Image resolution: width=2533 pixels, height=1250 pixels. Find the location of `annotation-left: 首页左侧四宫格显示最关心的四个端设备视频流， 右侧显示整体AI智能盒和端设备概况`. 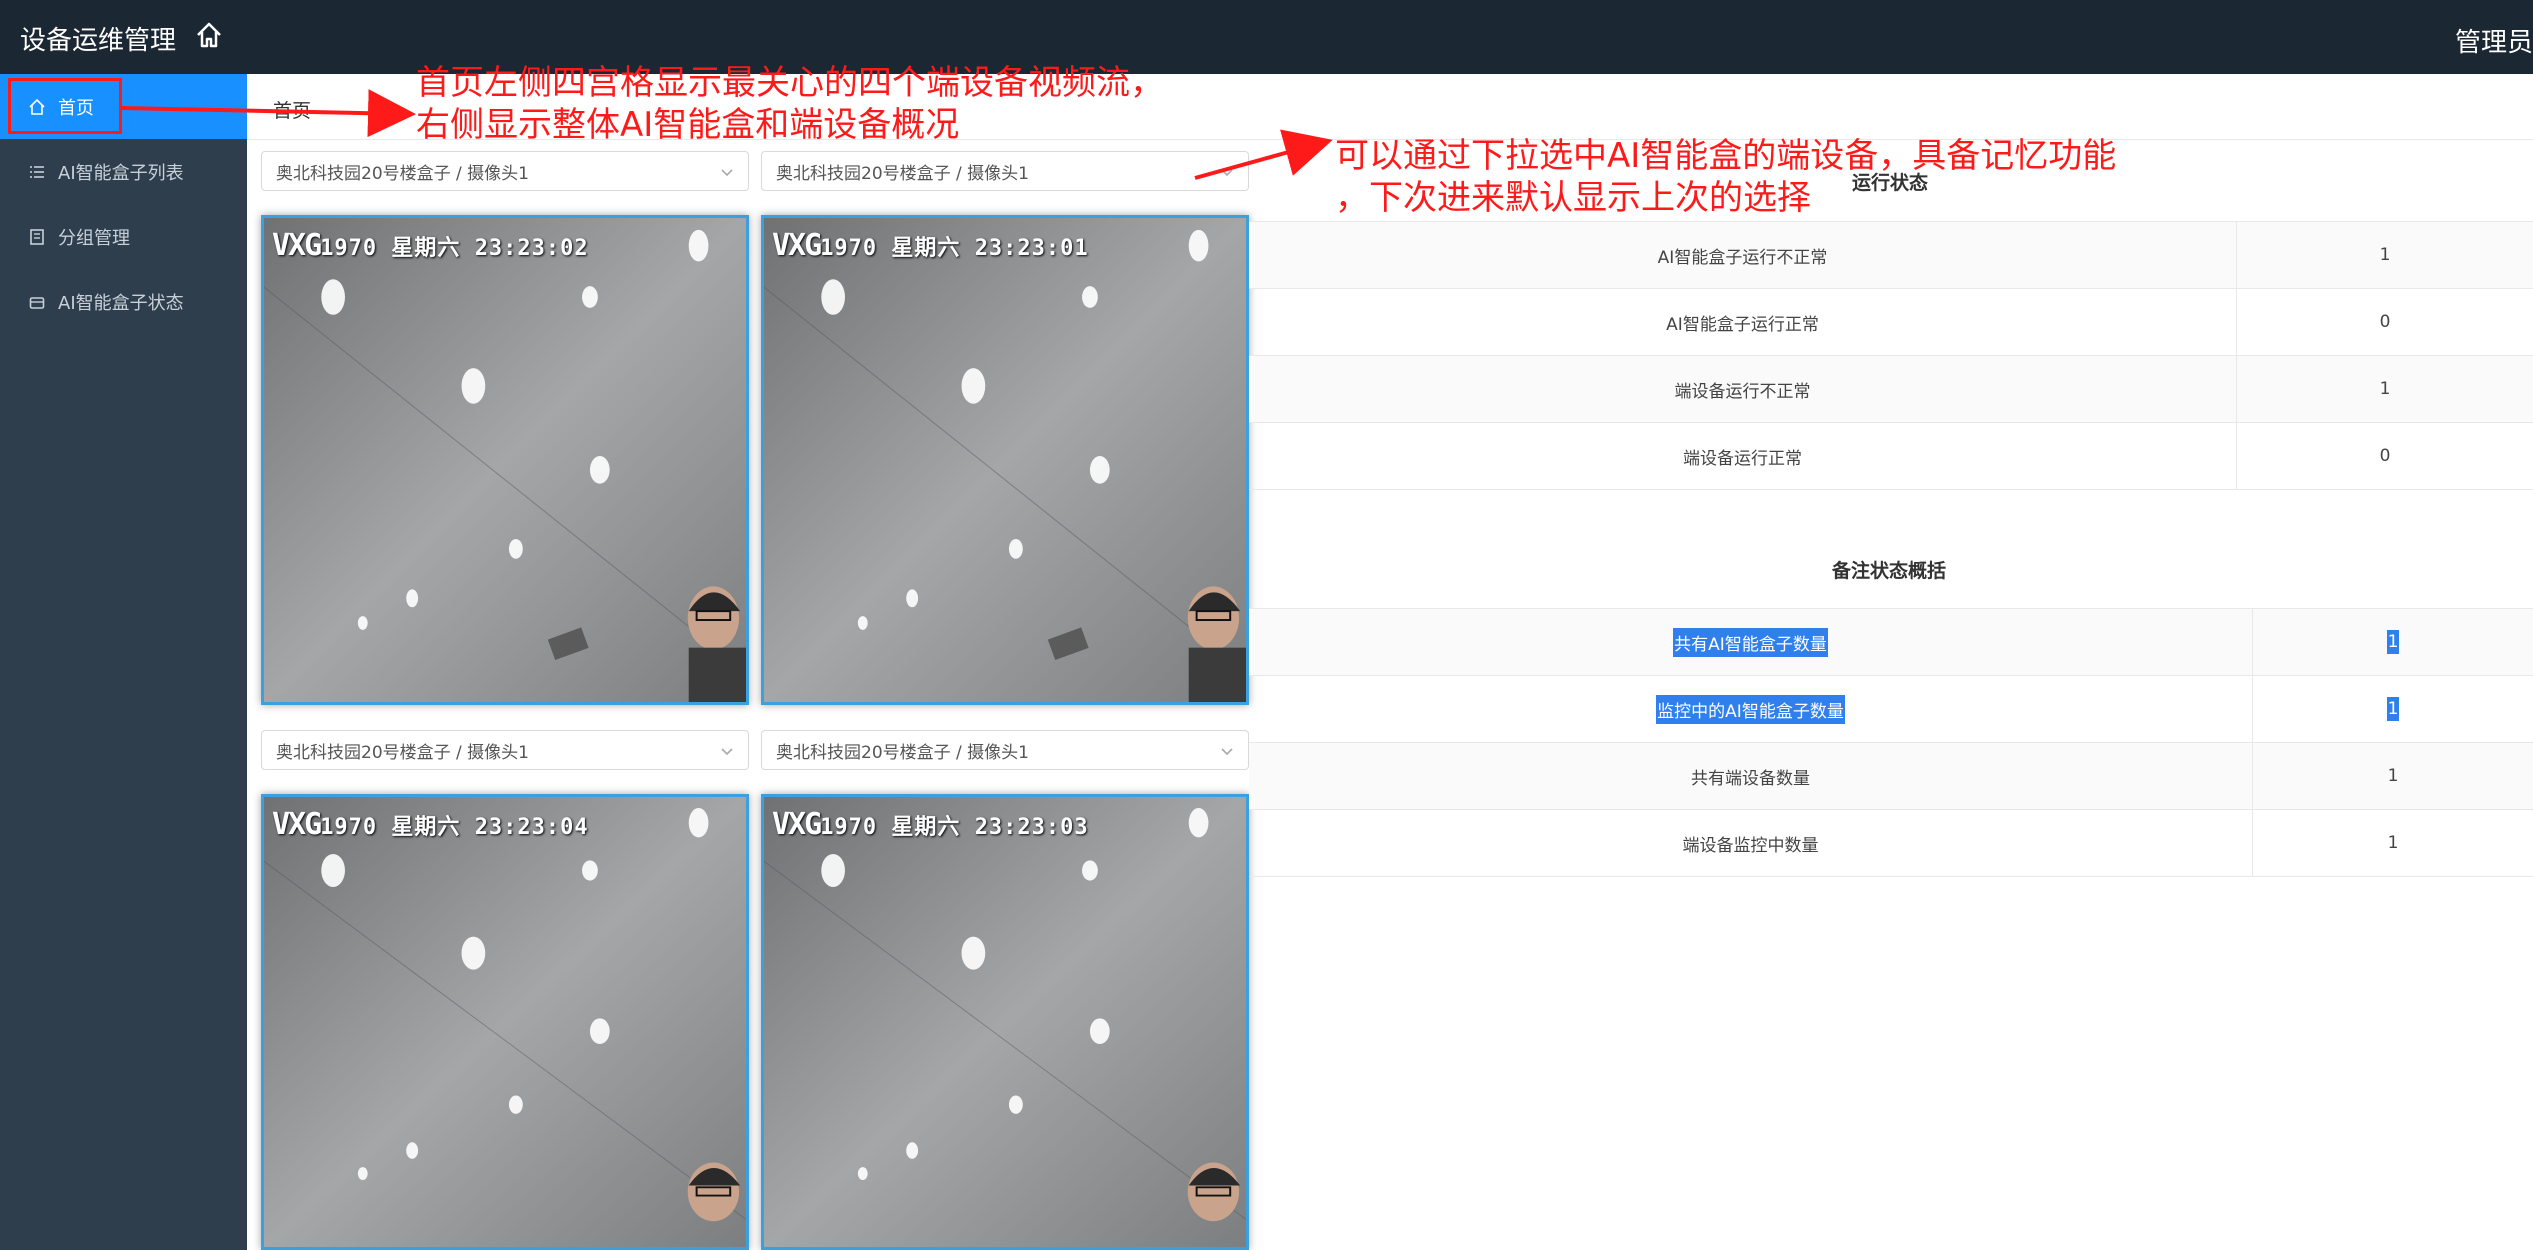

annotation-left: 首页左侧四宫格显示最关心的四个端设备视频流， 右侧显示整体AI智能盒和端设备概况 is located at coordinates (790, 104).